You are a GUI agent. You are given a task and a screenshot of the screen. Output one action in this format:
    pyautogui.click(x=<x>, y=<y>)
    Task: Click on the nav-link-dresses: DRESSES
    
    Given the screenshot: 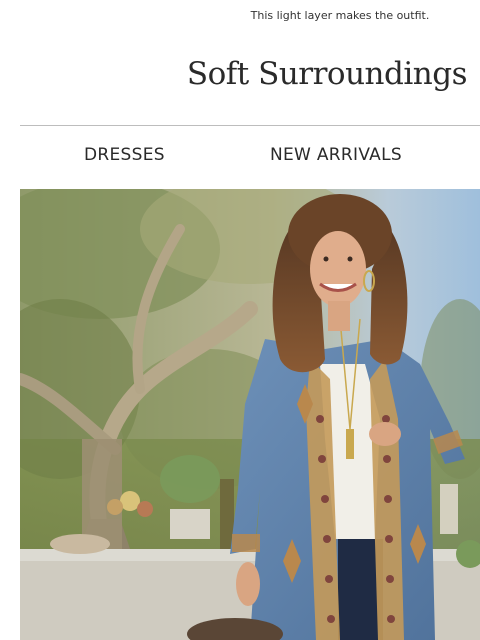 What is the action you would take?
    pyautogui.click(x=124, y=155)
    